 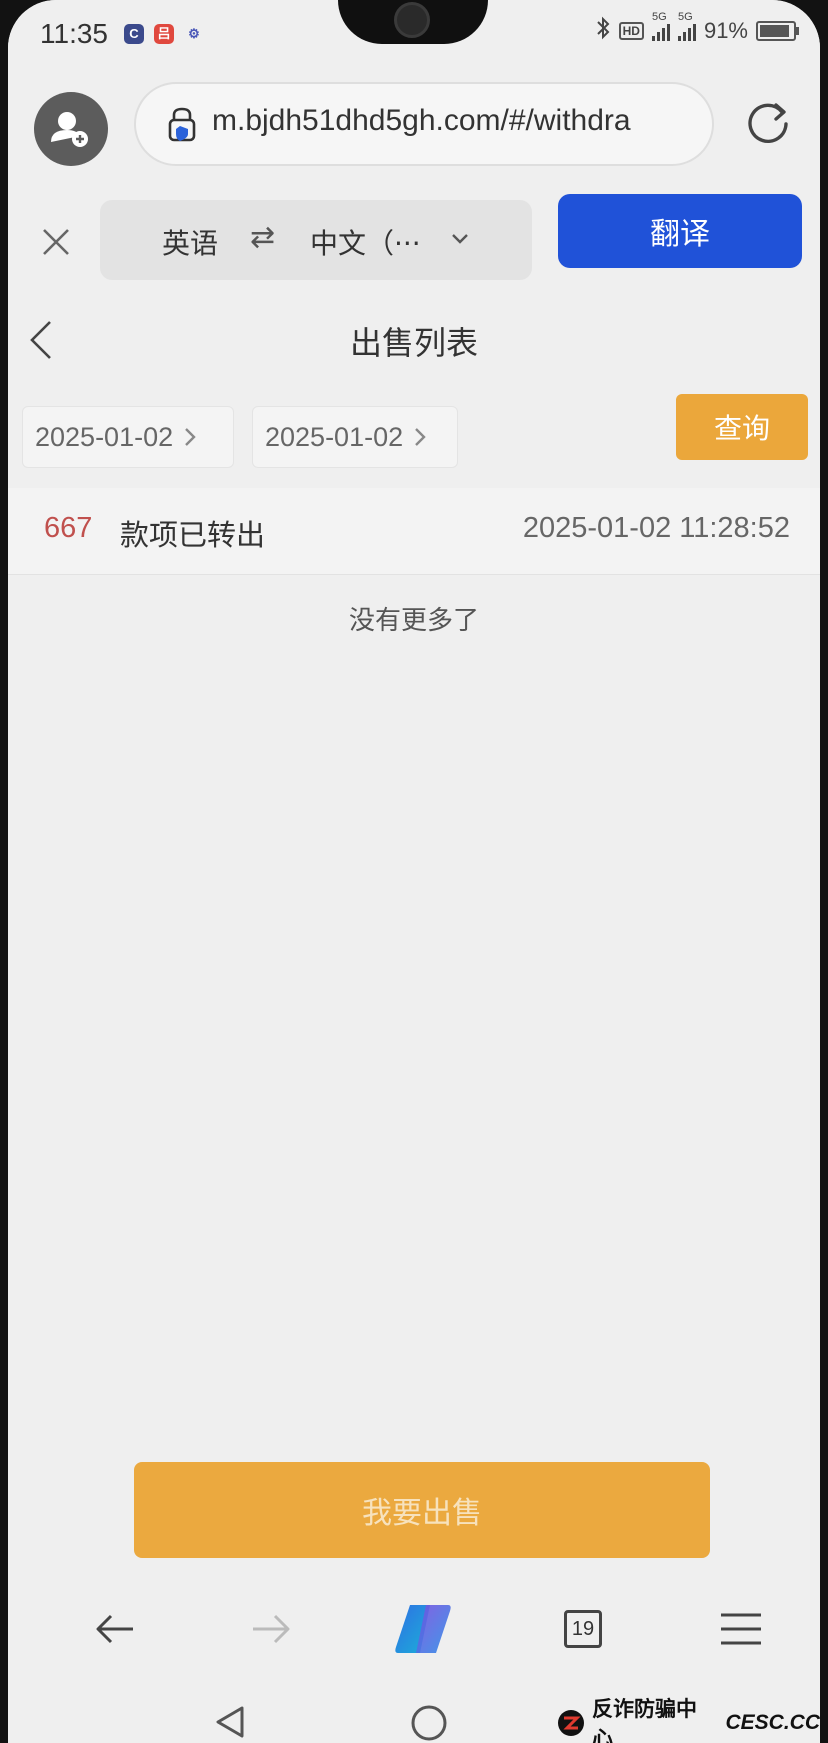 I want to click on browser-bottom-nav: 19, so click(x=414, y=1630).